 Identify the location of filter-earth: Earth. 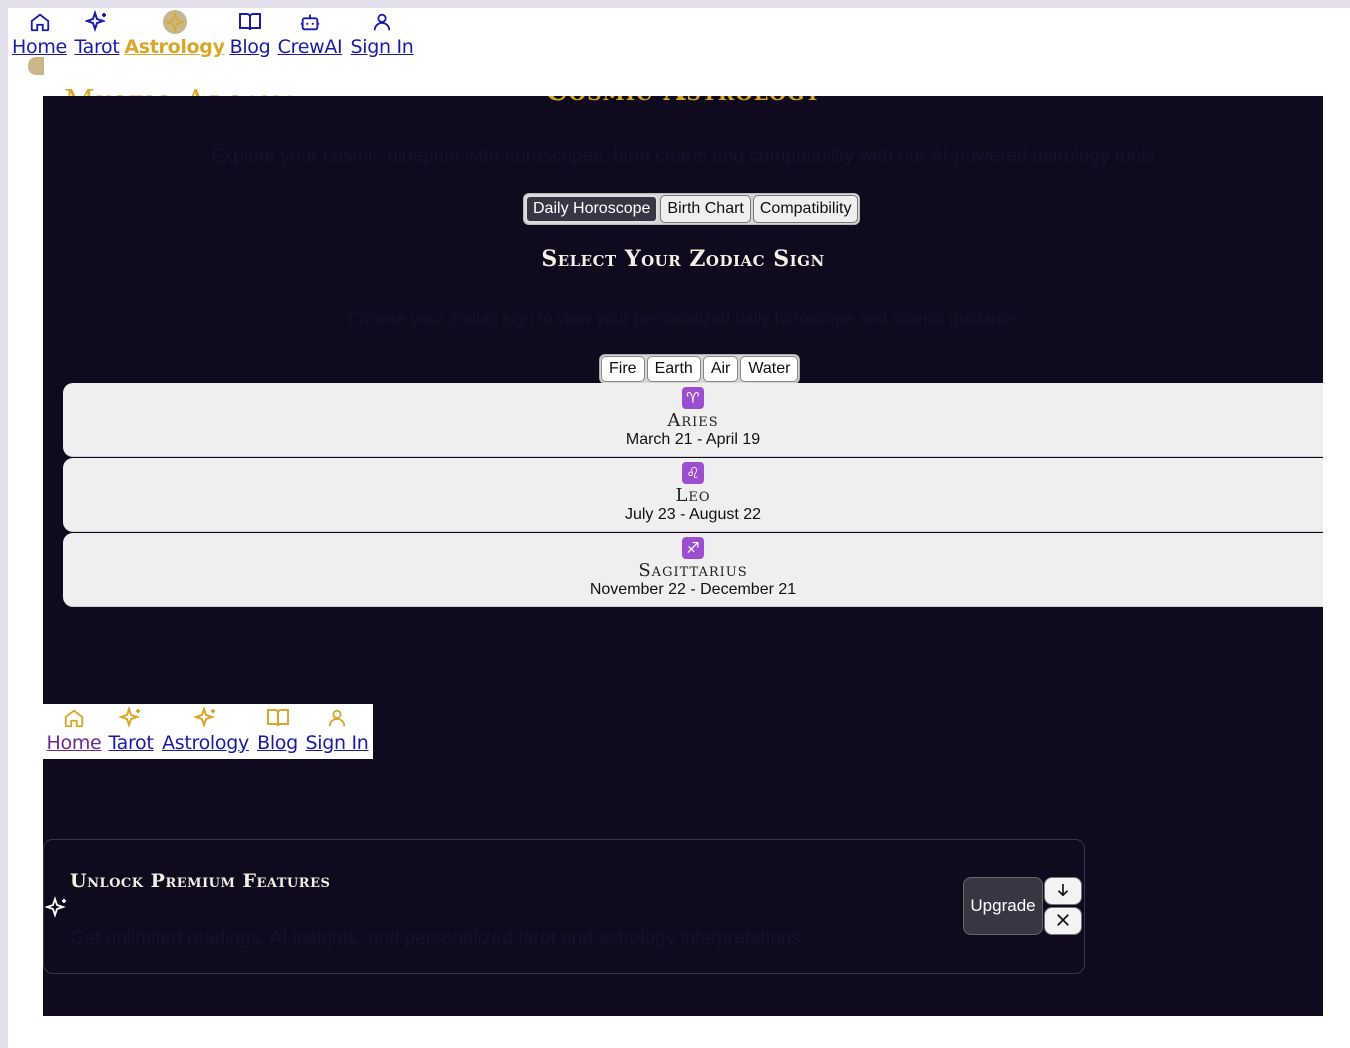
(673, 369).